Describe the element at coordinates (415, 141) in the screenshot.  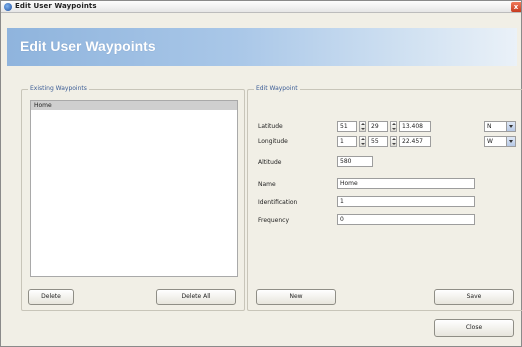
I see `longitude-seconds-field: 22.457` at that location.